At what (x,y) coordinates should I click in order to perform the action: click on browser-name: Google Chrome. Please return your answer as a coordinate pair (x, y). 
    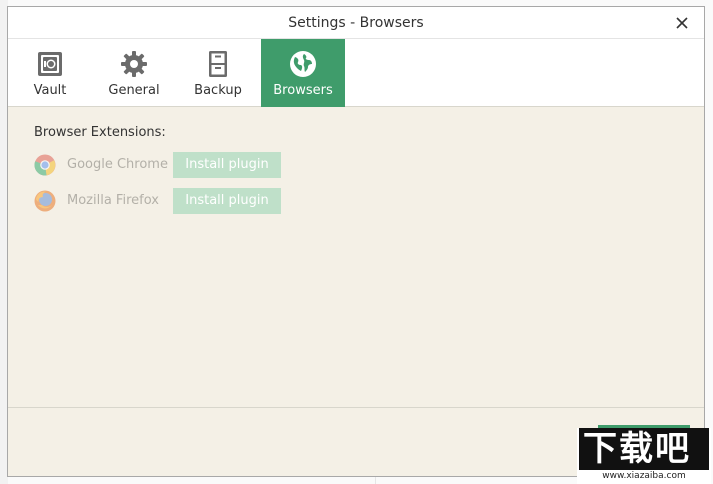
    Looking at the image, I should click on (117, 164).